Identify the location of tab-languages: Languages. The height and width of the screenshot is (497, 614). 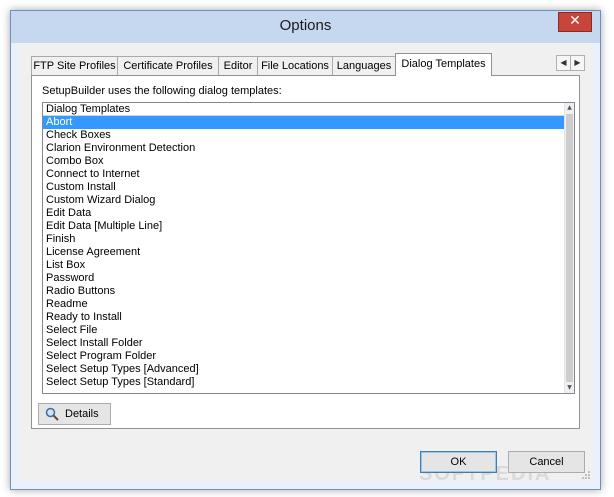
(364, 65).